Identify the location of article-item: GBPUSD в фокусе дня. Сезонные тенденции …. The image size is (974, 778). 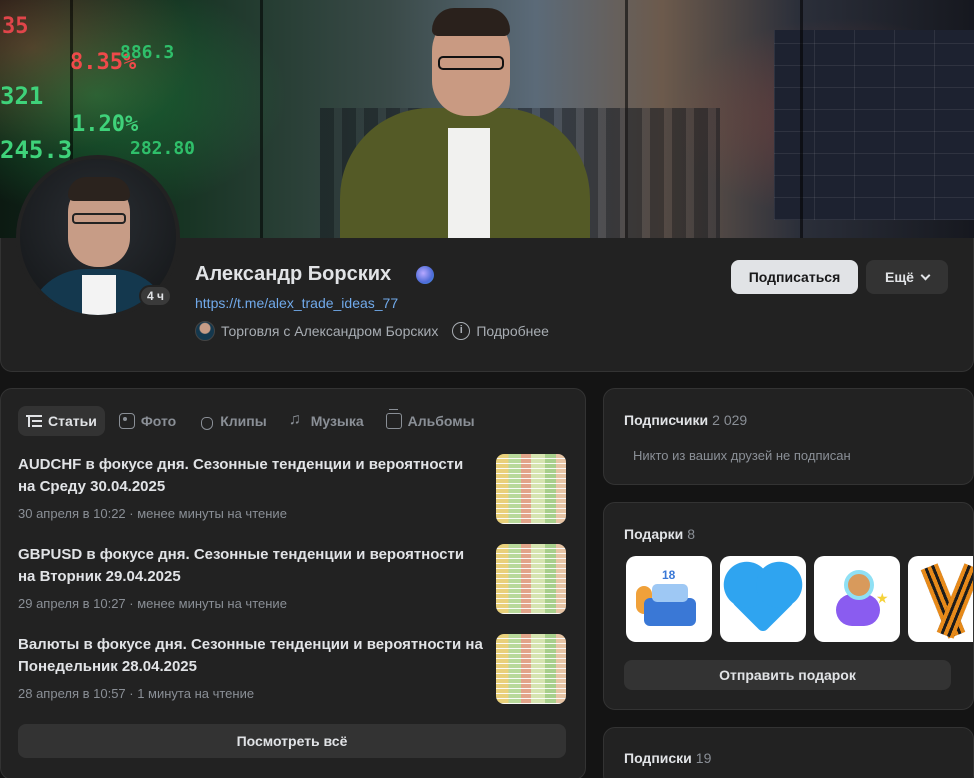
(292, 579).